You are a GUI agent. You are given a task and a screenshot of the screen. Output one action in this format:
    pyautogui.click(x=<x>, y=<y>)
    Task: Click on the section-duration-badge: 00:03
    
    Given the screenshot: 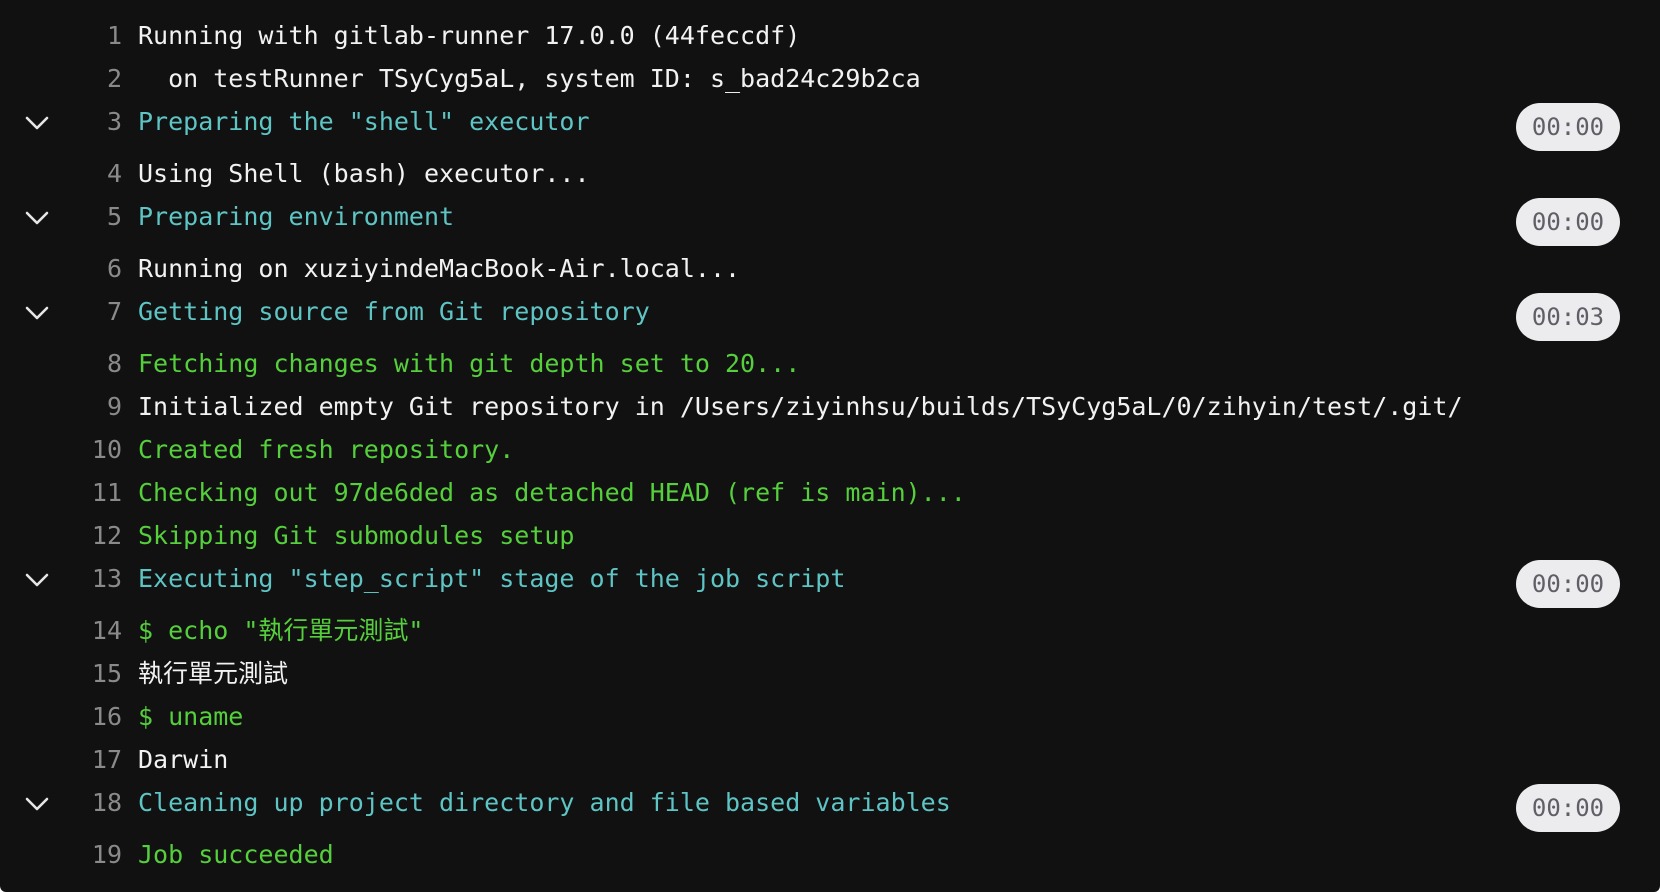 What is the action you would take?
    pyautogui.click(x=1568, y=317)
    